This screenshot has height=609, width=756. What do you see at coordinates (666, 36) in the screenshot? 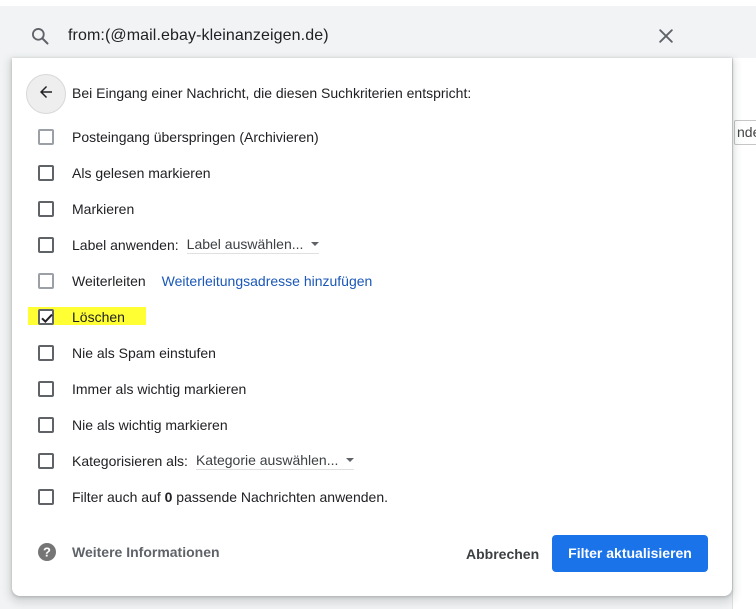
I see `close-icon` at bounding box center [666, 36].